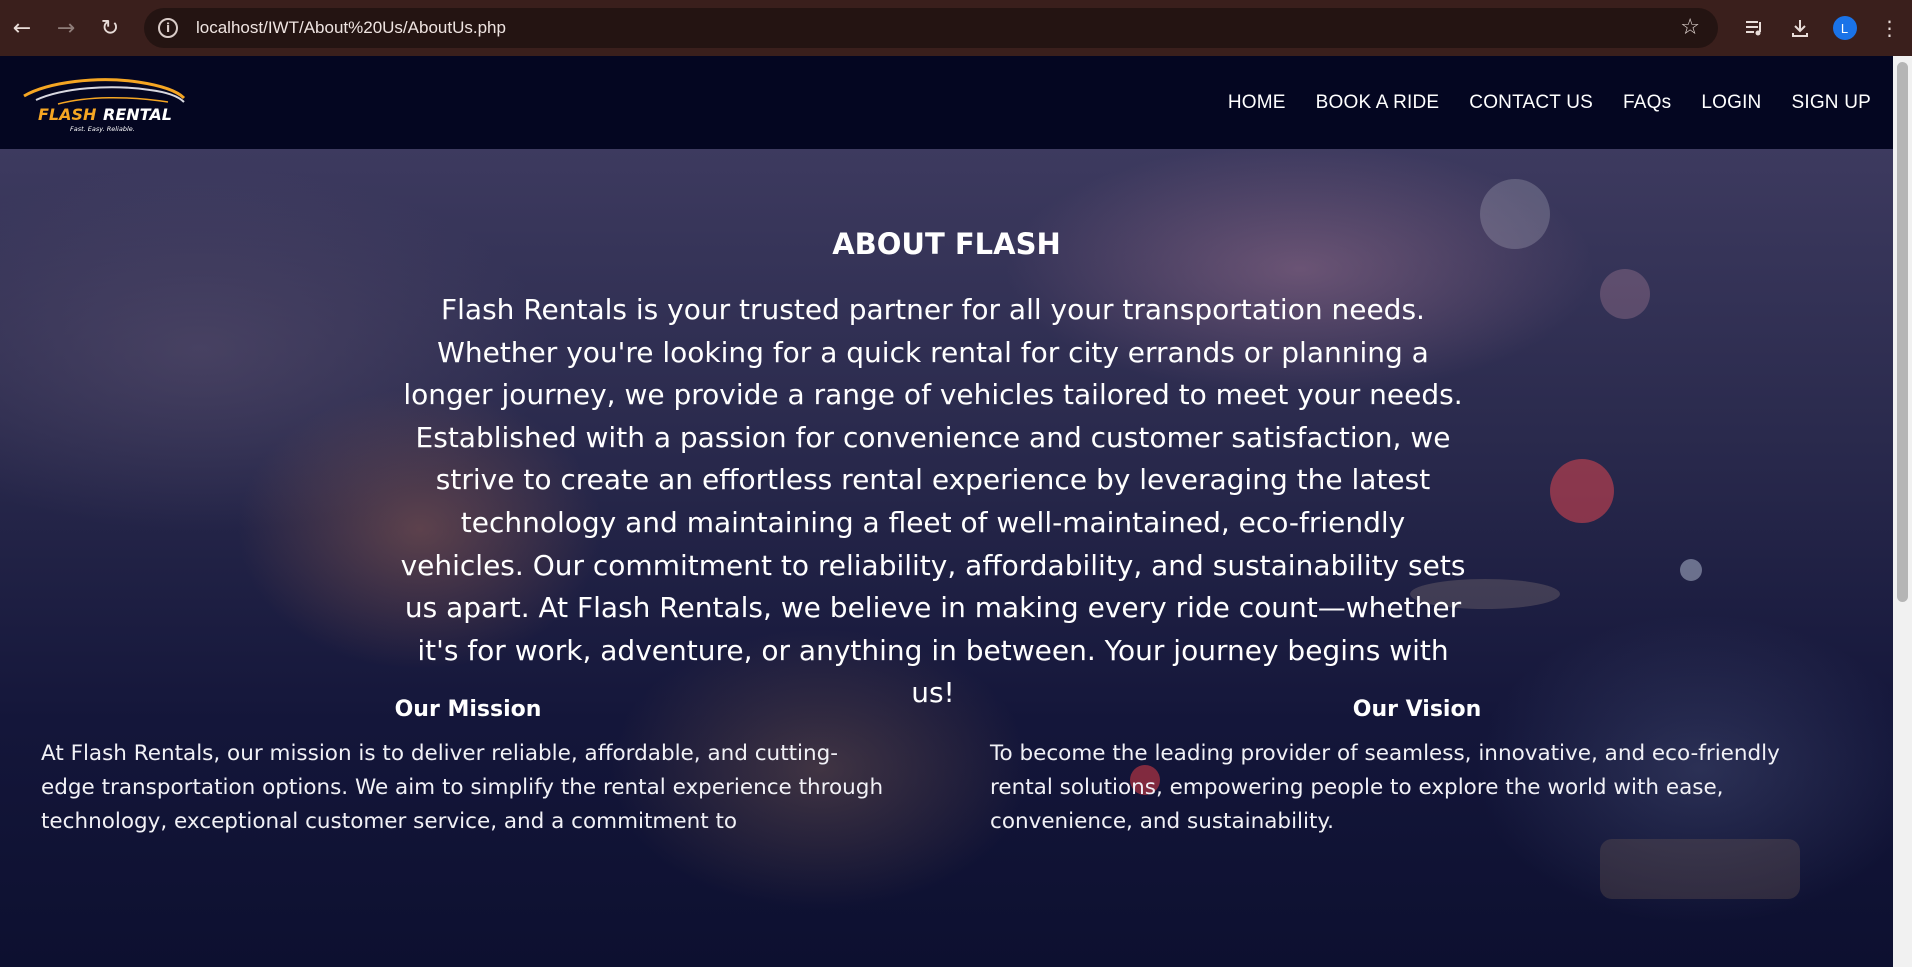  What do you see at coordinates (351, 28) in the screenshot?
I see `url-text: localhost/IWT/About%20Us/AboutUs.php` at bounding box center [351, 28].